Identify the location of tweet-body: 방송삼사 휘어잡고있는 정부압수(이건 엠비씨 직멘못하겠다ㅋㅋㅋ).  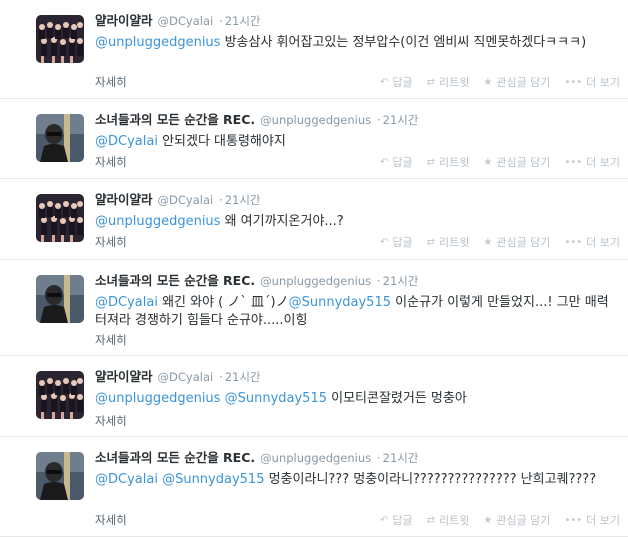
(403, 42).